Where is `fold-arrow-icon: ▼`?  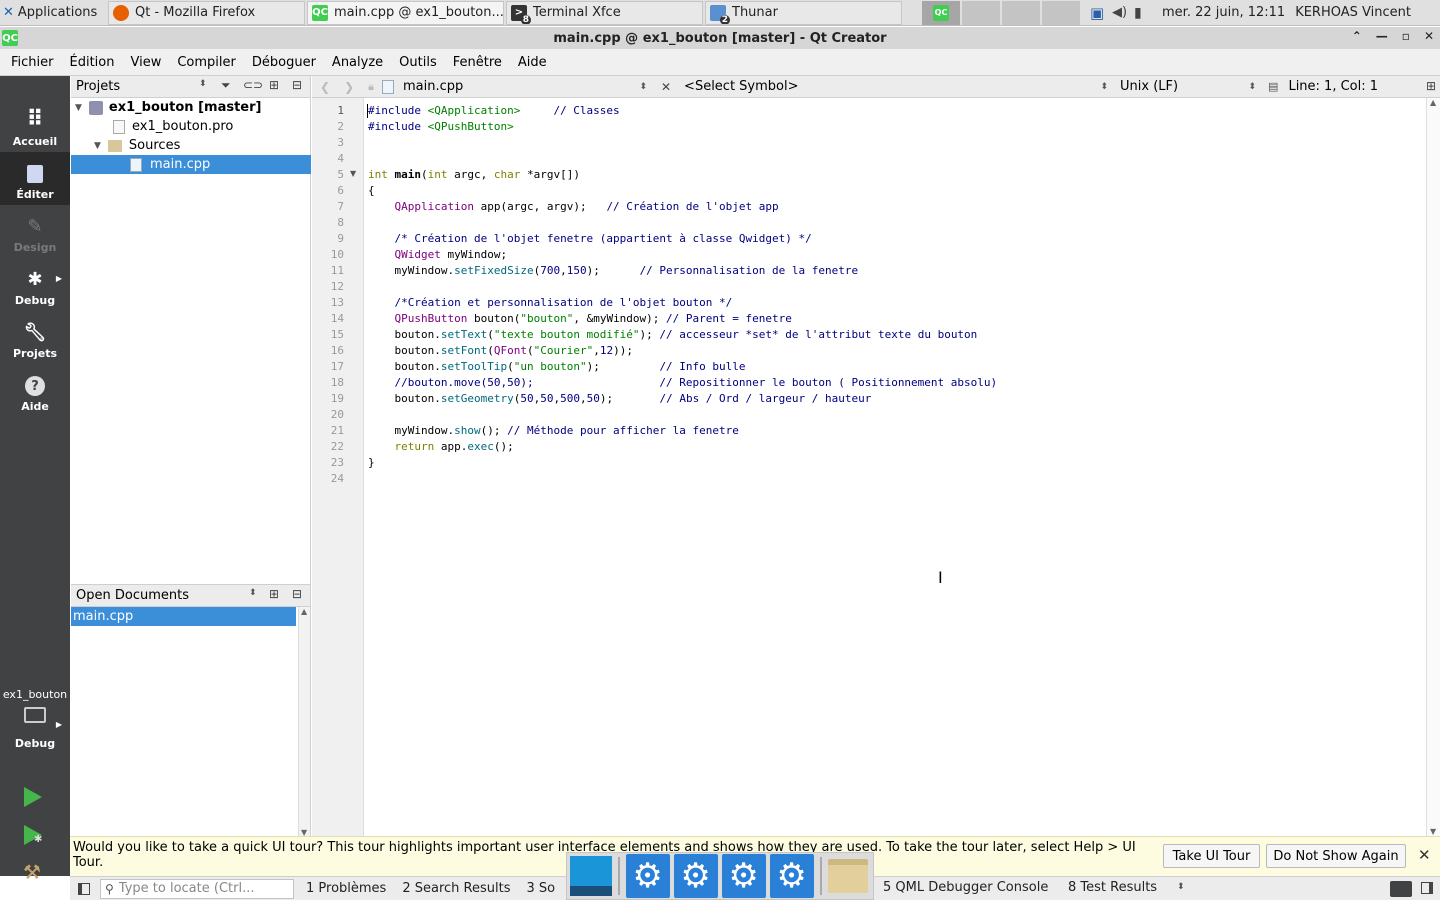 fold-arrow-icon: ▼ is located at coordinates (353, 173).